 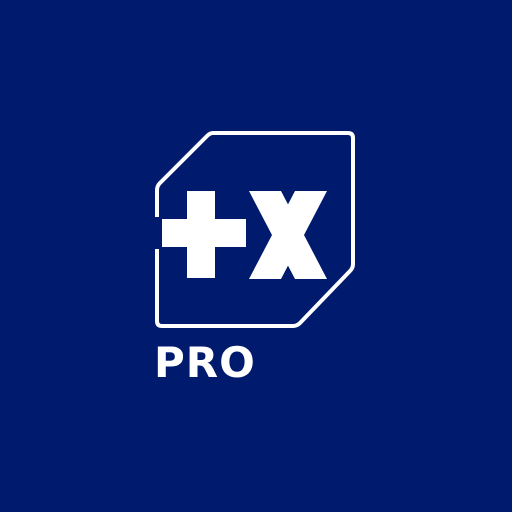 I want to click on pro-label: PRO, so click(x=205, y=362).